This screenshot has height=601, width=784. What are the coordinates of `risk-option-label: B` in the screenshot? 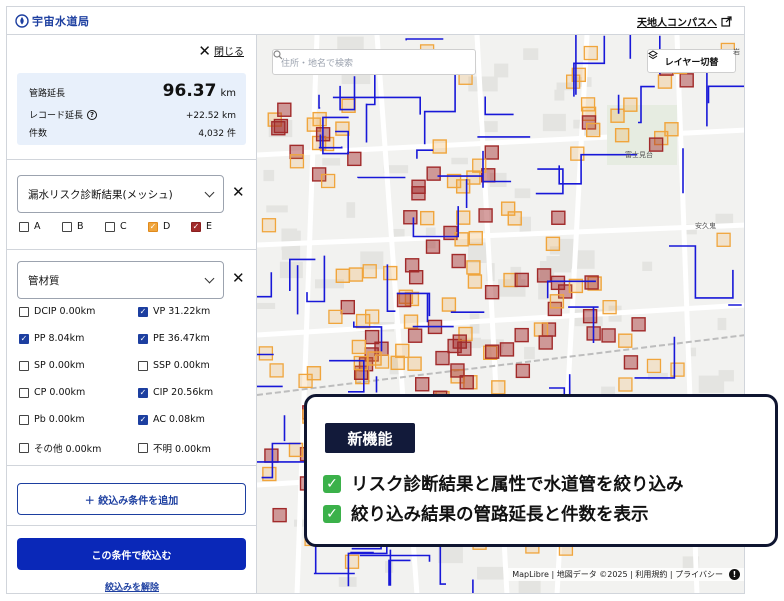 It's located at (80, 226).